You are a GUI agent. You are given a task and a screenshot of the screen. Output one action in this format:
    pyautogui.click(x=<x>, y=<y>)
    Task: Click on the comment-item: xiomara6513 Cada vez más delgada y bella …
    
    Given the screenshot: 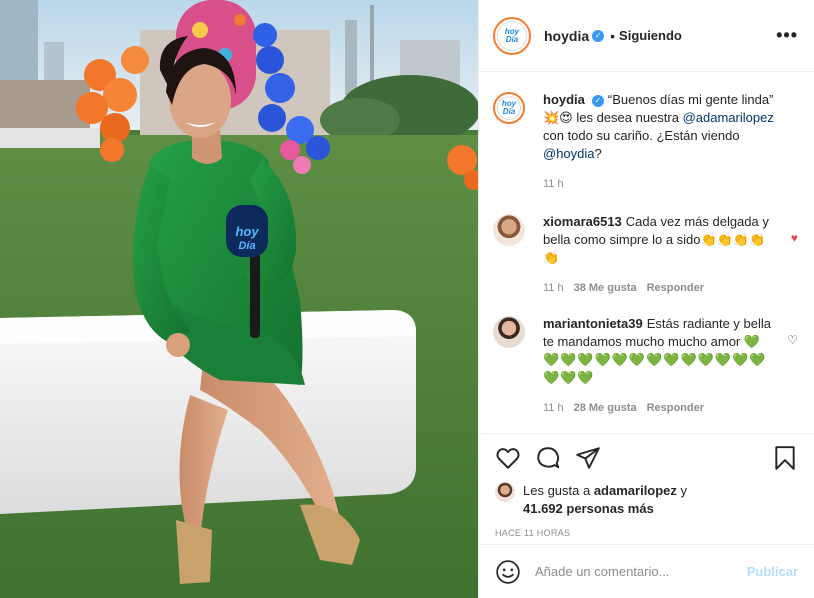 What is the action you would take?
    pyautogui.click(x=645, y=254)
    